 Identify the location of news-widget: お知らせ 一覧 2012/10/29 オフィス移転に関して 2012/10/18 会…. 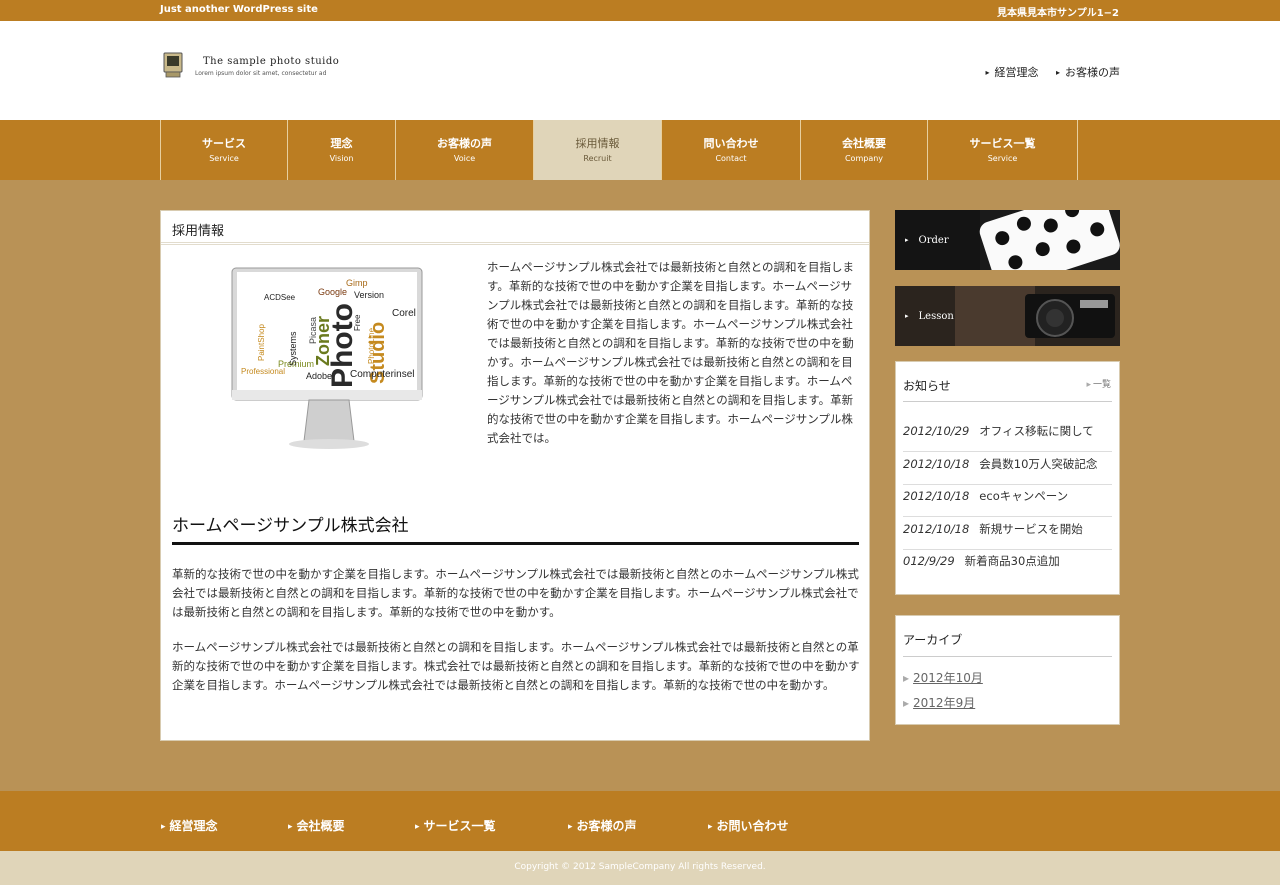
(1007, 478).